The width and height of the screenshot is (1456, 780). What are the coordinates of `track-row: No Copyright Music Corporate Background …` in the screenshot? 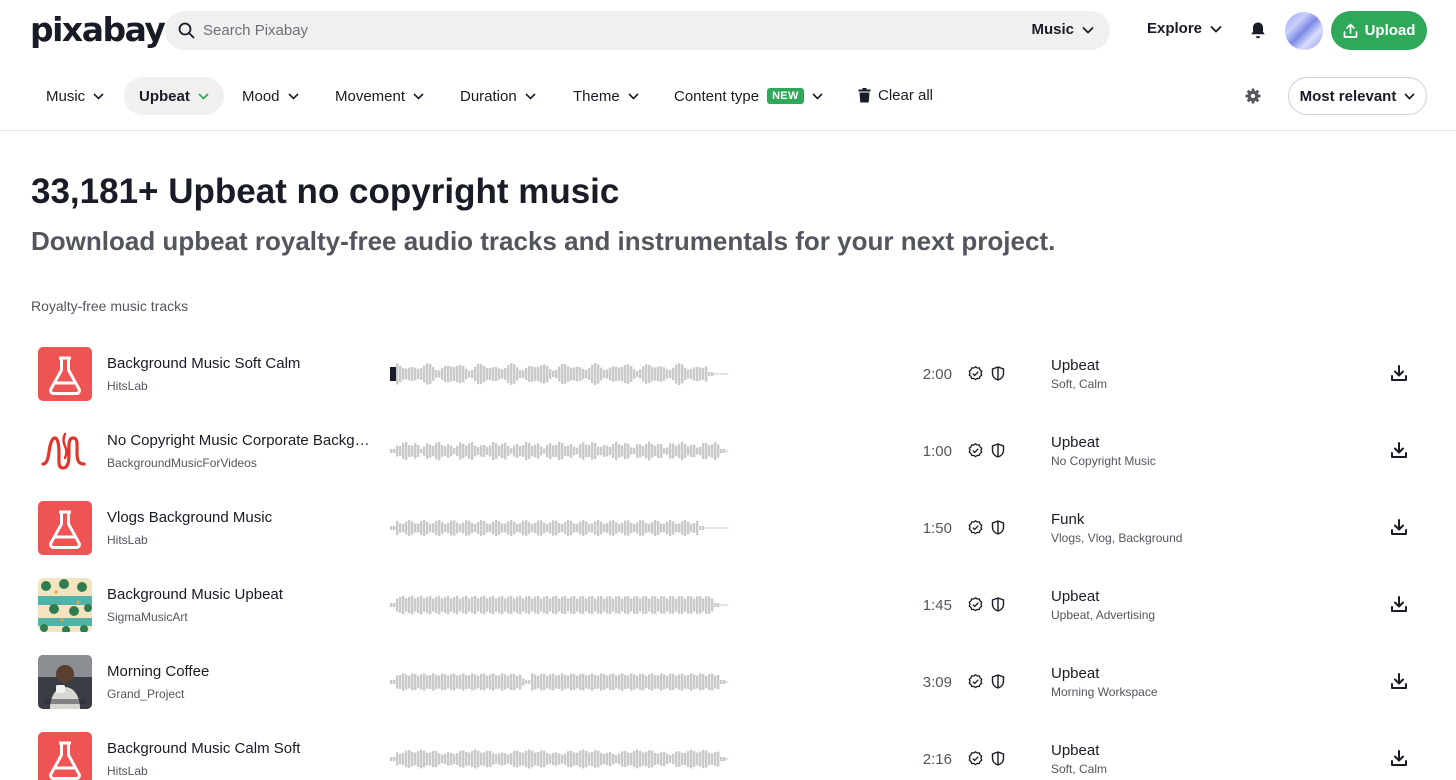 It's located at (728, 449).